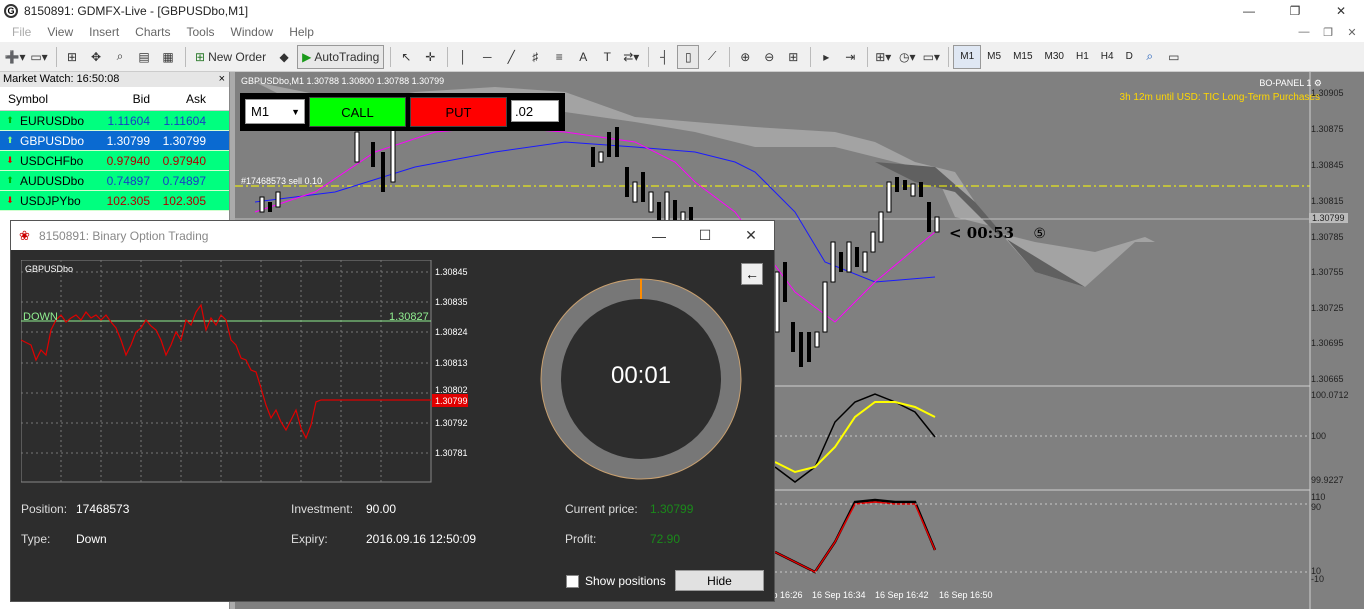 This screenshot has width=1364, height=609. Describe the element at coordinates (967, 56) in the screenshot. I see `timeframe-m1: M1` at that location.